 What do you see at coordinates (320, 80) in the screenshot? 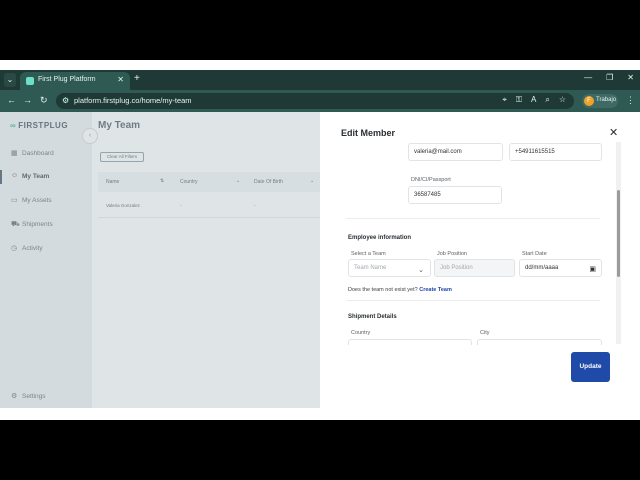
I see `browser-tab-bar: ⌄ First Plug Platform ✕ + — ❐ ✕` at bounding box center [320, 80].